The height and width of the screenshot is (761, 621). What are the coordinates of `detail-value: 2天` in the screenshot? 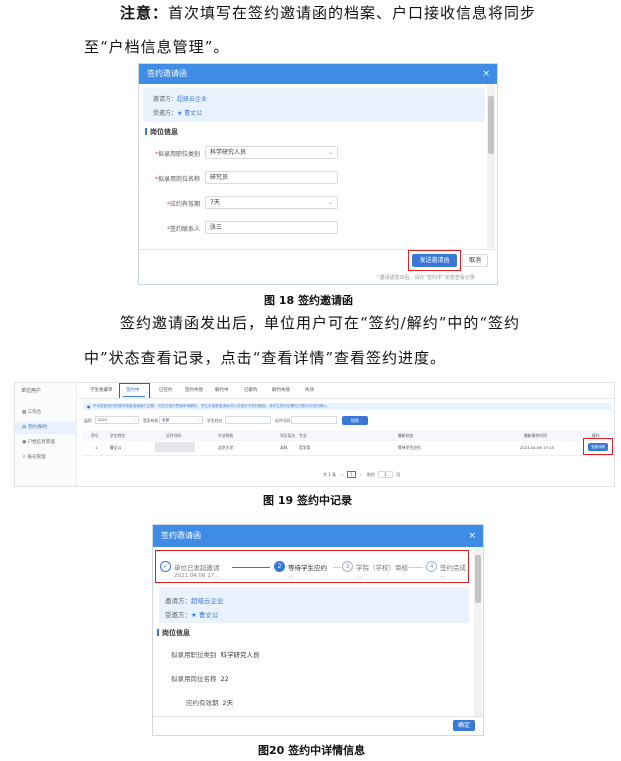 It's located at (228, 703).